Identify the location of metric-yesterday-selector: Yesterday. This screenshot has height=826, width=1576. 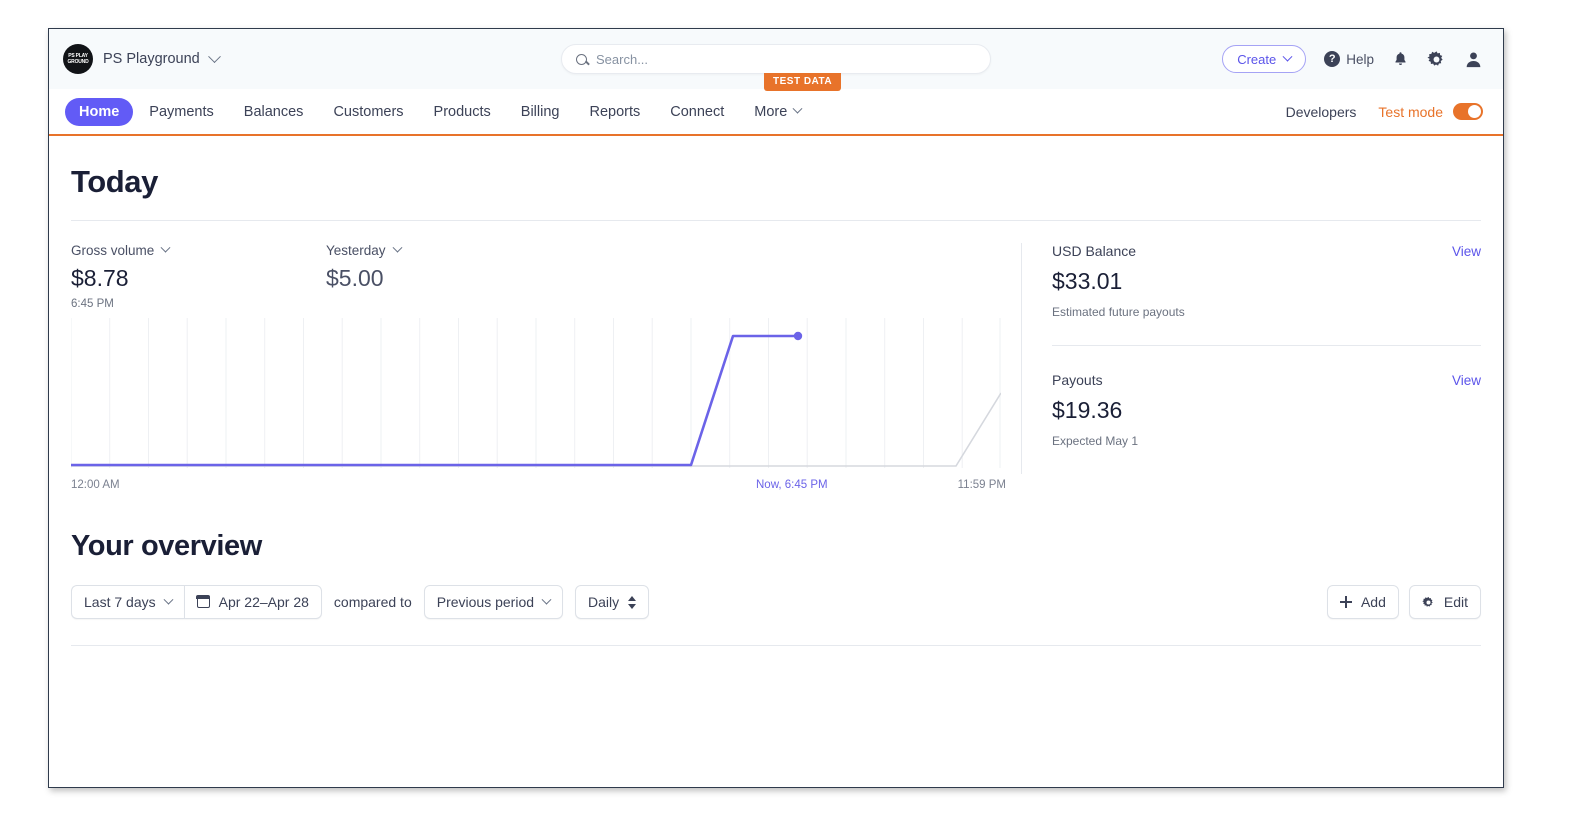
(364, 250).